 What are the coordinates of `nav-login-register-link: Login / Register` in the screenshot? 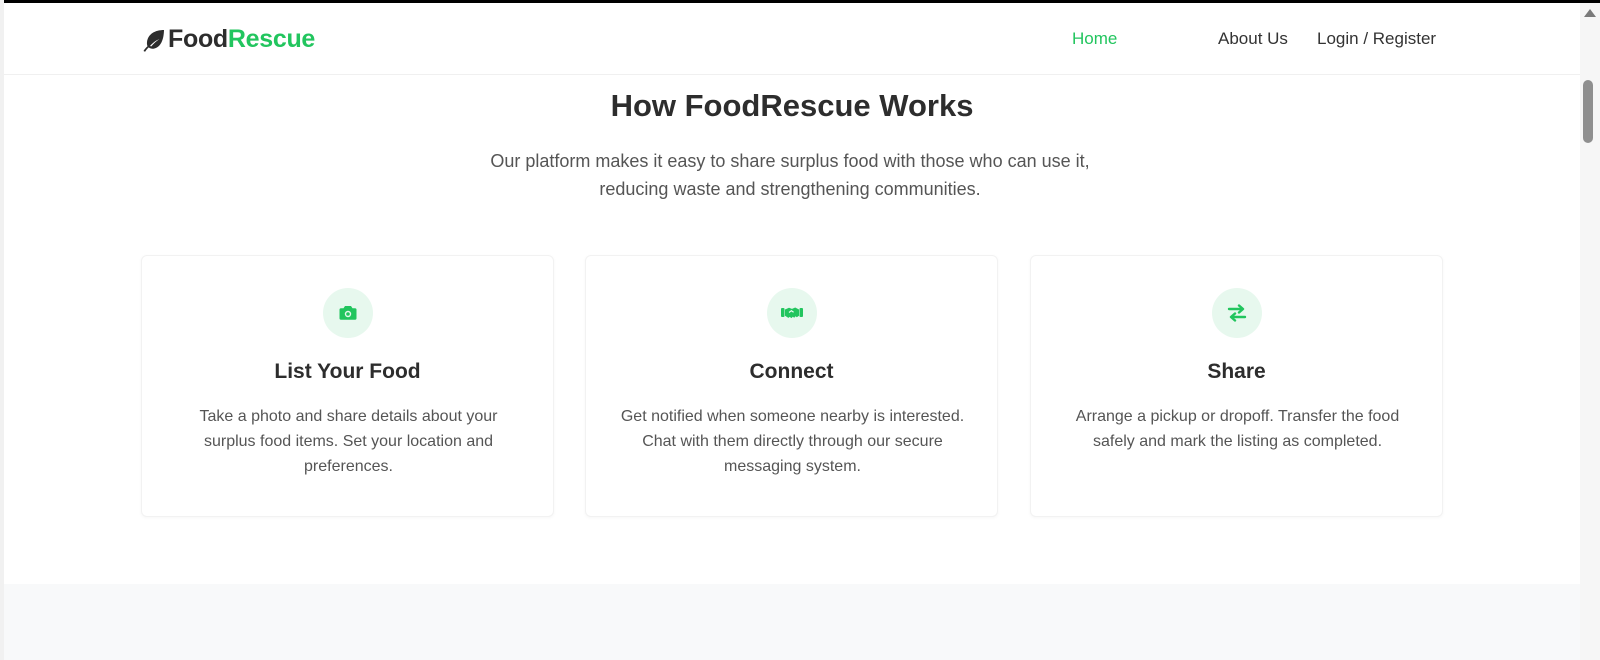 It's located at (1376, 39).